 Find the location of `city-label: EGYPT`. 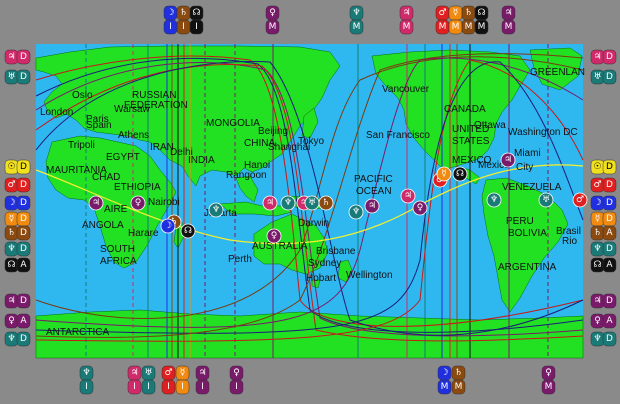

city-label: EGYPT is located at coordinates (123, 157).